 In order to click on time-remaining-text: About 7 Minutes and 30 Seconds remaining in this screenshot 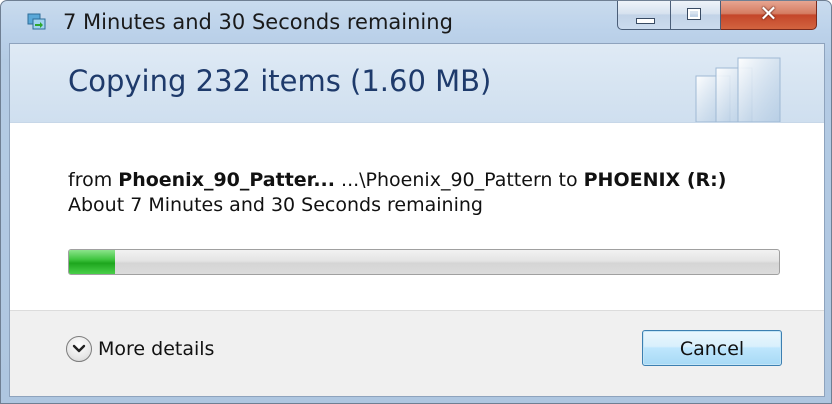, I will do `click(275, 205)`.